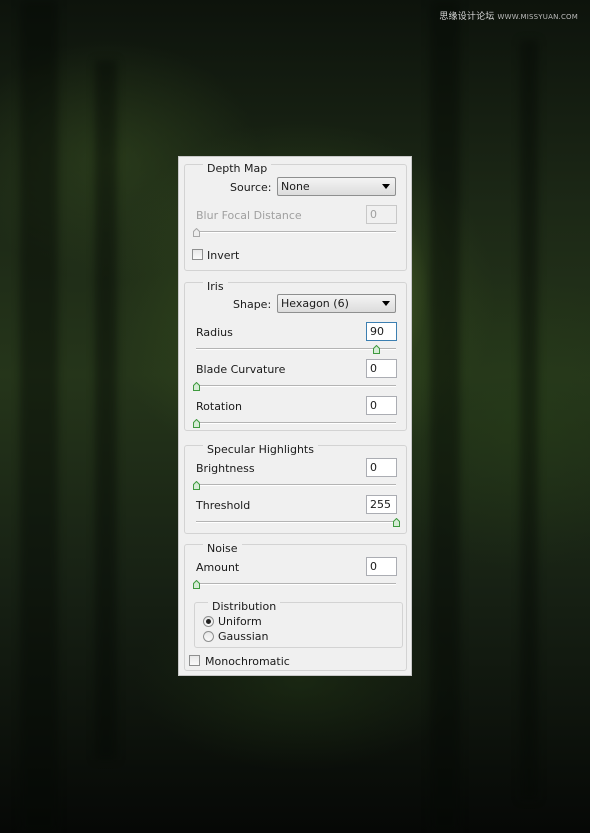 This screenshot has width=590, height=833. I want to click on threshold-slider-thumb, so click(396, 522).